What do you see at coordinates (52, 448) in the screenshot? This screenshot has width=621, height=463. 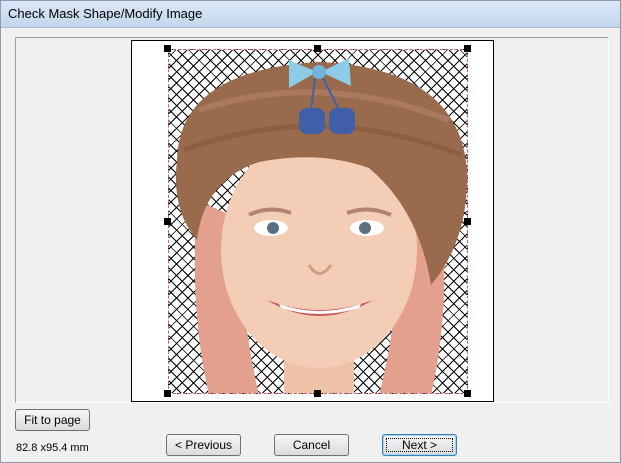 I see `image-size-label: 82.8 x95.4 mm` at bounding box center [52, 448].